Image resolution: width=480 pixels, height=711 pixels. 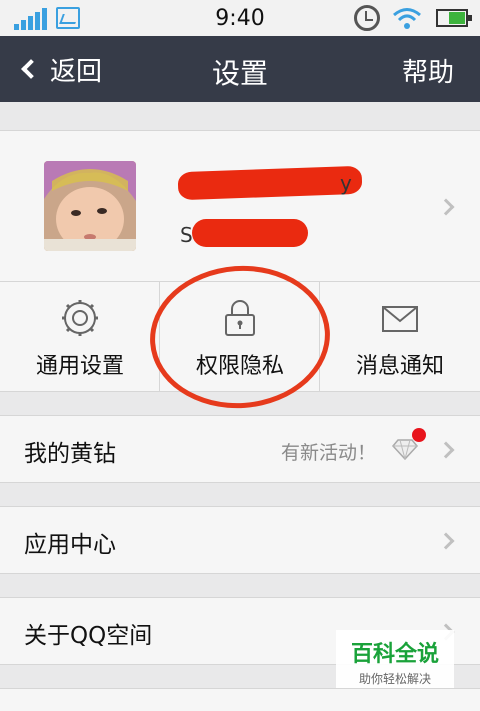 I want to click on row-label: 应用中心, so click(x=70, y=545).